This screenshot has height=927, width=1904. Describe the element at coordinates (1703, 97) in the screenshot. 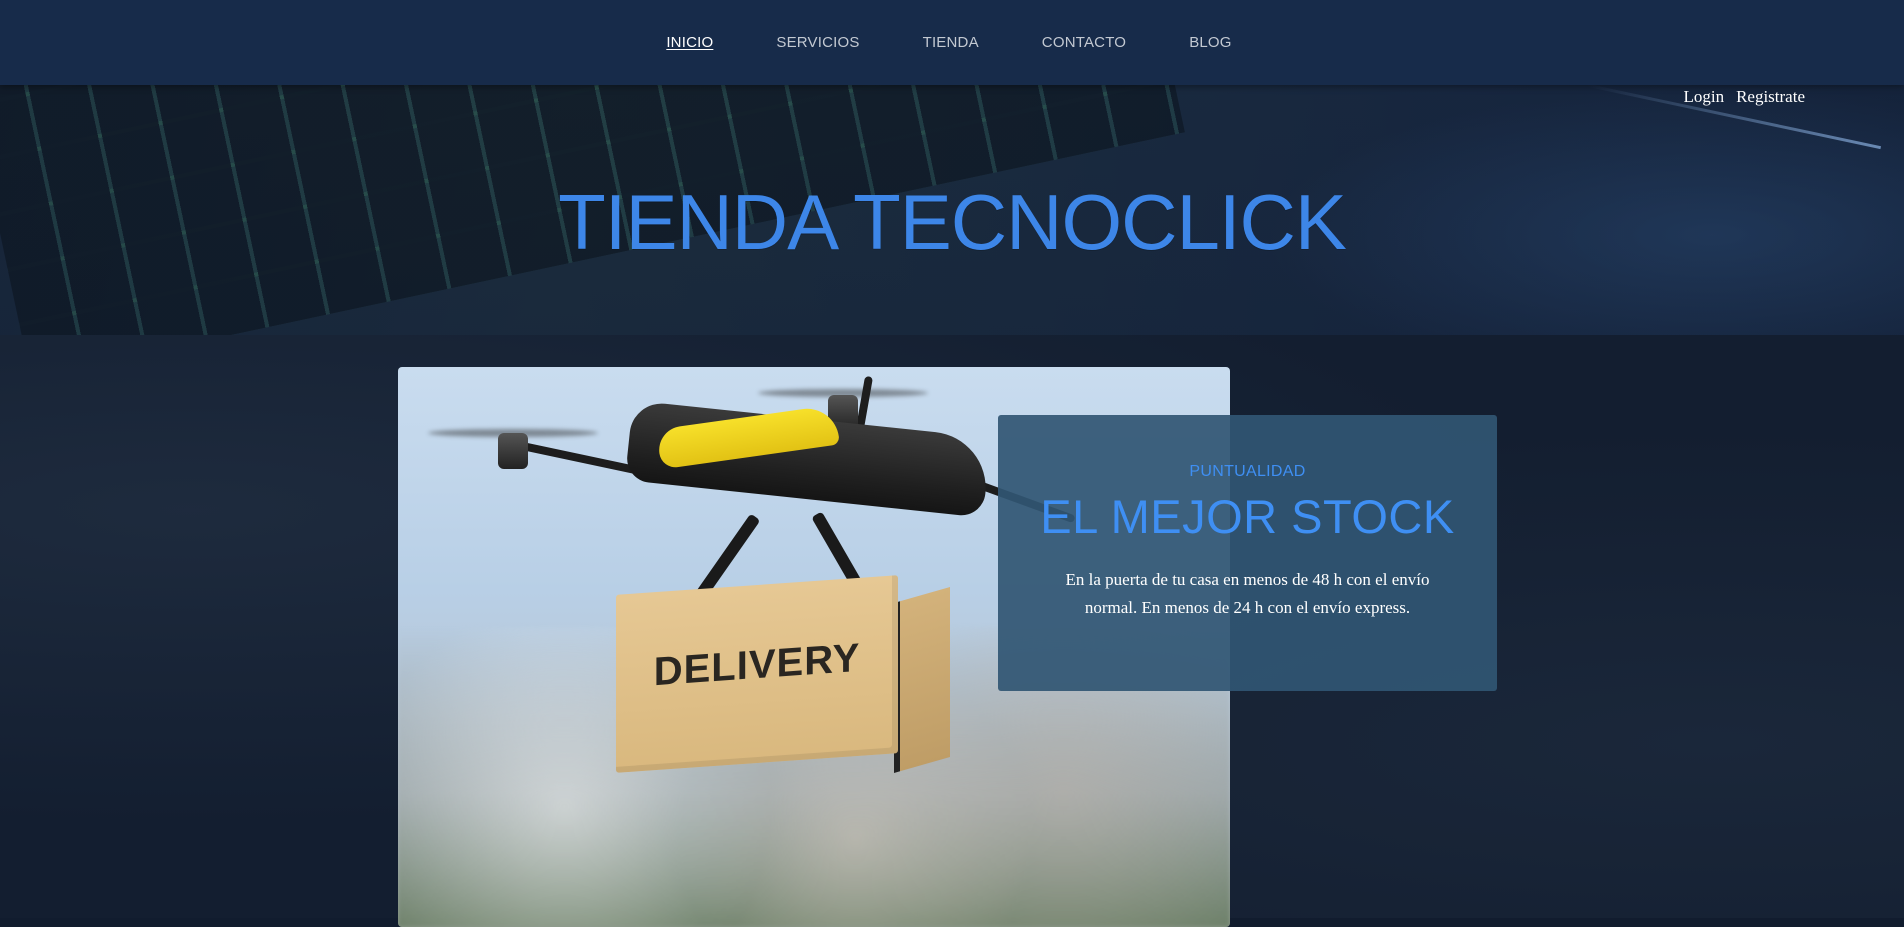

I see `login-link: Login` at that location.